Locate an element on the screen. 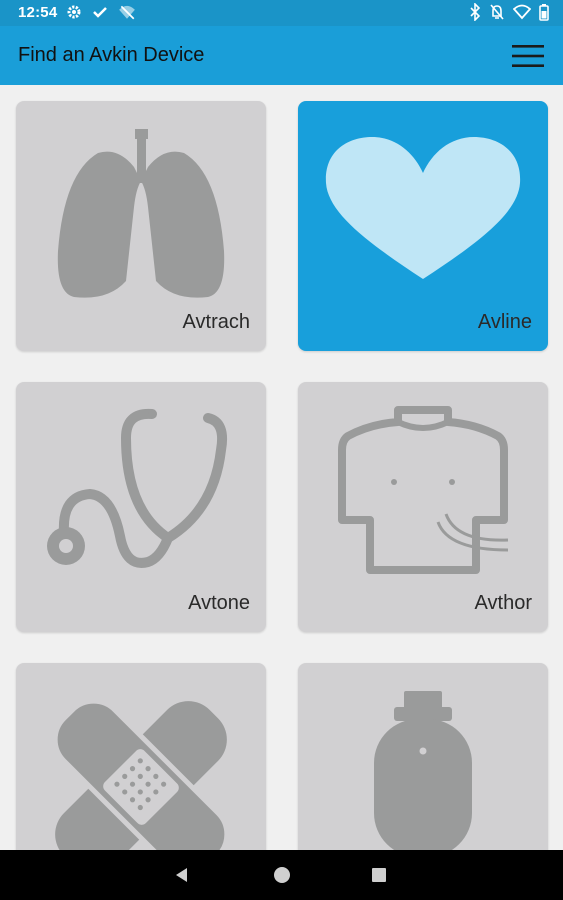 The image size is (563, 900). wifi-icon is located at coordinates (522, 12).